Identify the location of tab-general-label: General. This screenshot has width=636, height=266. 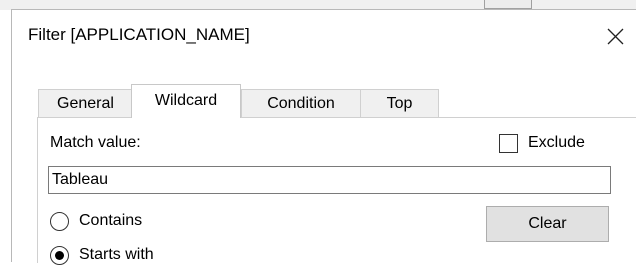
(85, 103).